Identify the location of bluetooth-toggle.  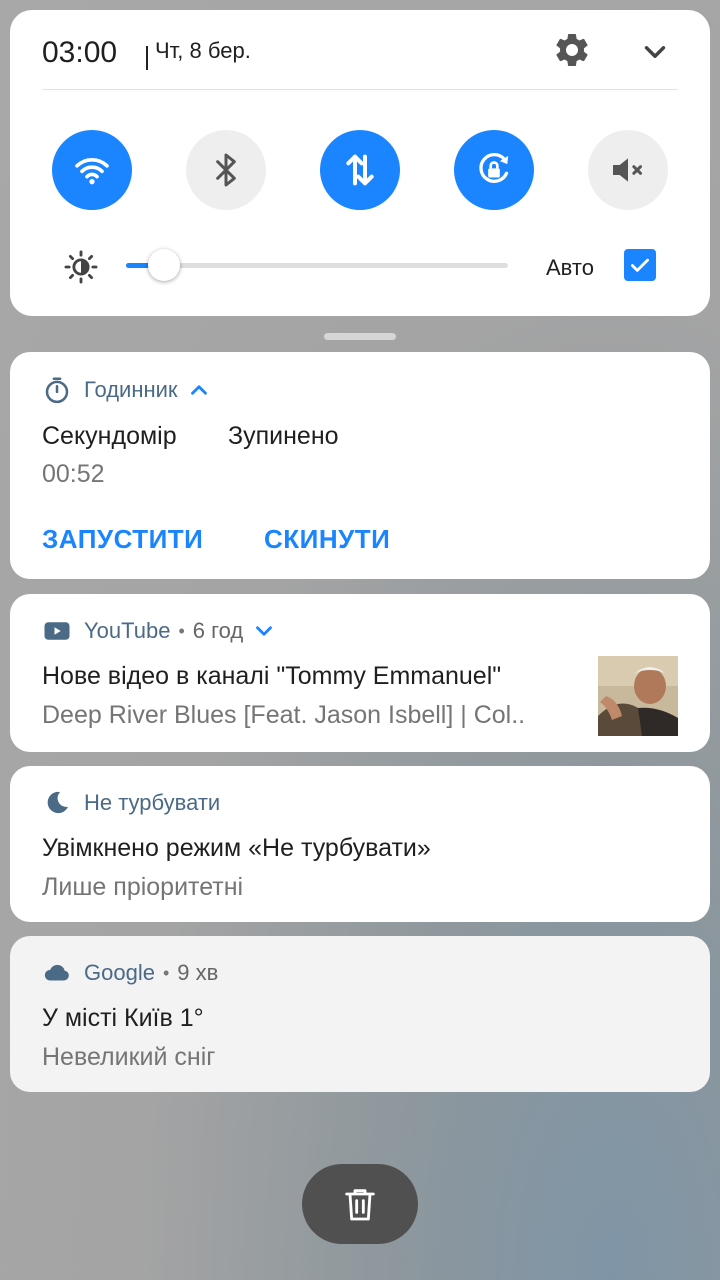
(226, 170).